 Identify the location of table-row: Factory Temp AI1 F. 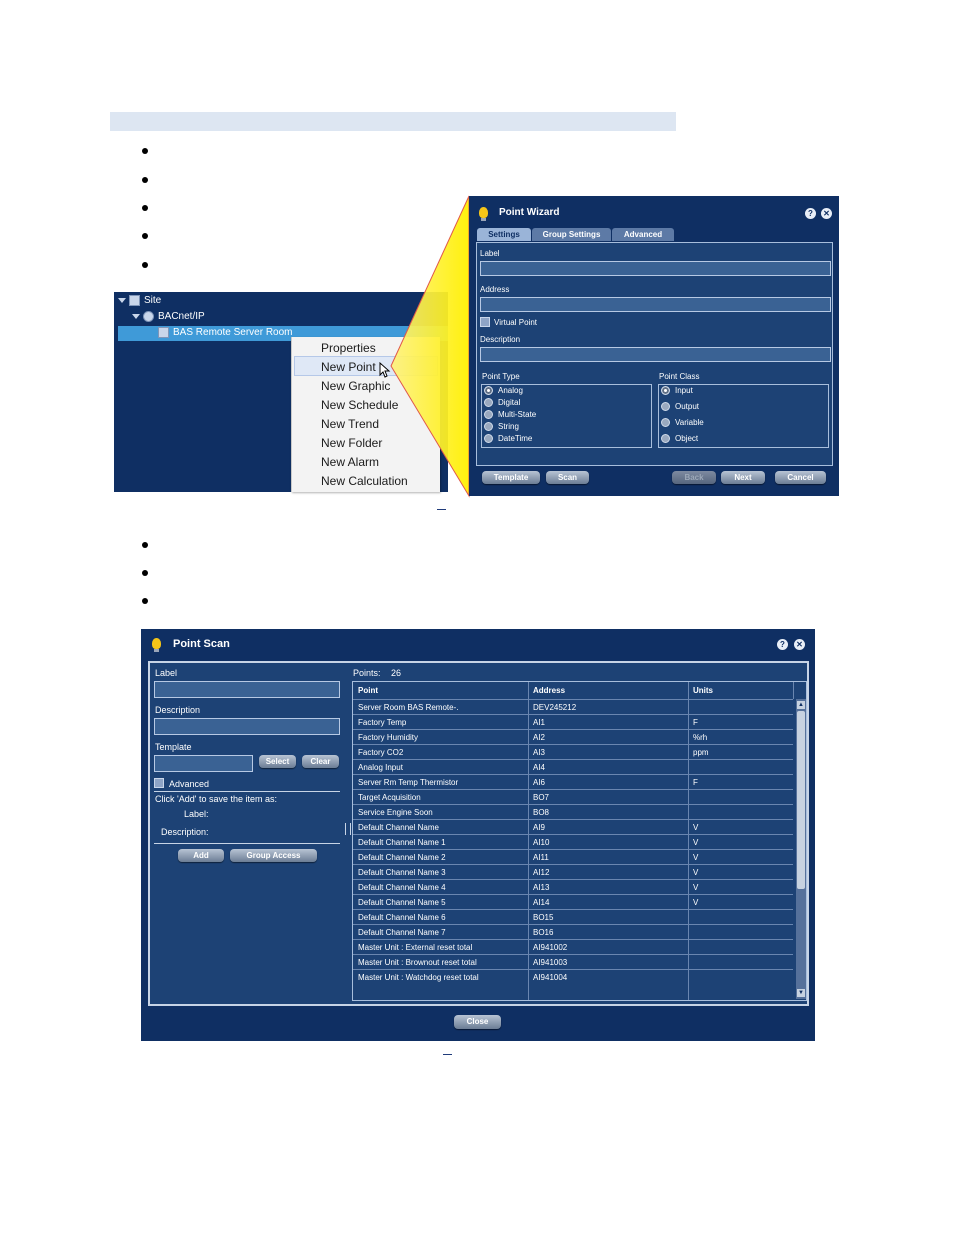
(573, 722).